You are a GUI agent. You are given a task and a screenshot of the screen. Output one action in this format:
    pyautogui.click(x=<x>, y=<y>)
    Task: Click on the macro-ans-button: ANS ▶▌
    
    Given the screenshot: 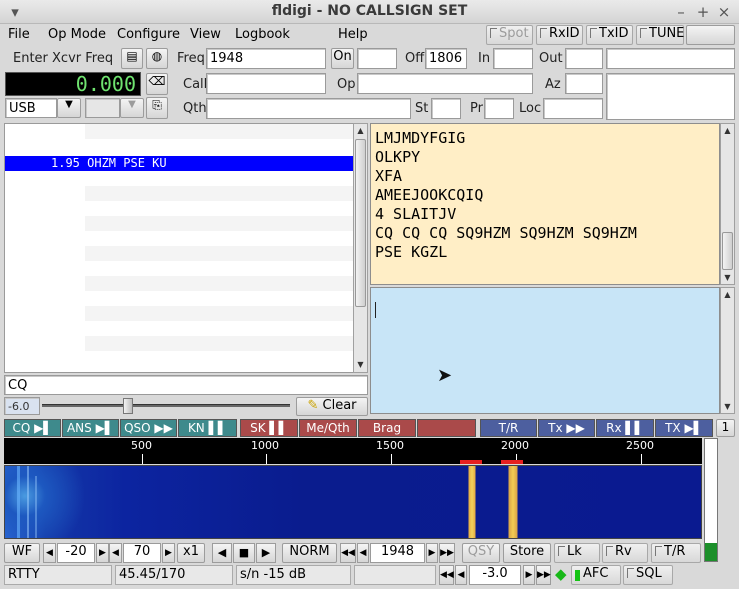 What is the action you would take?
    pyautogui.click(x=90, y=428)
    